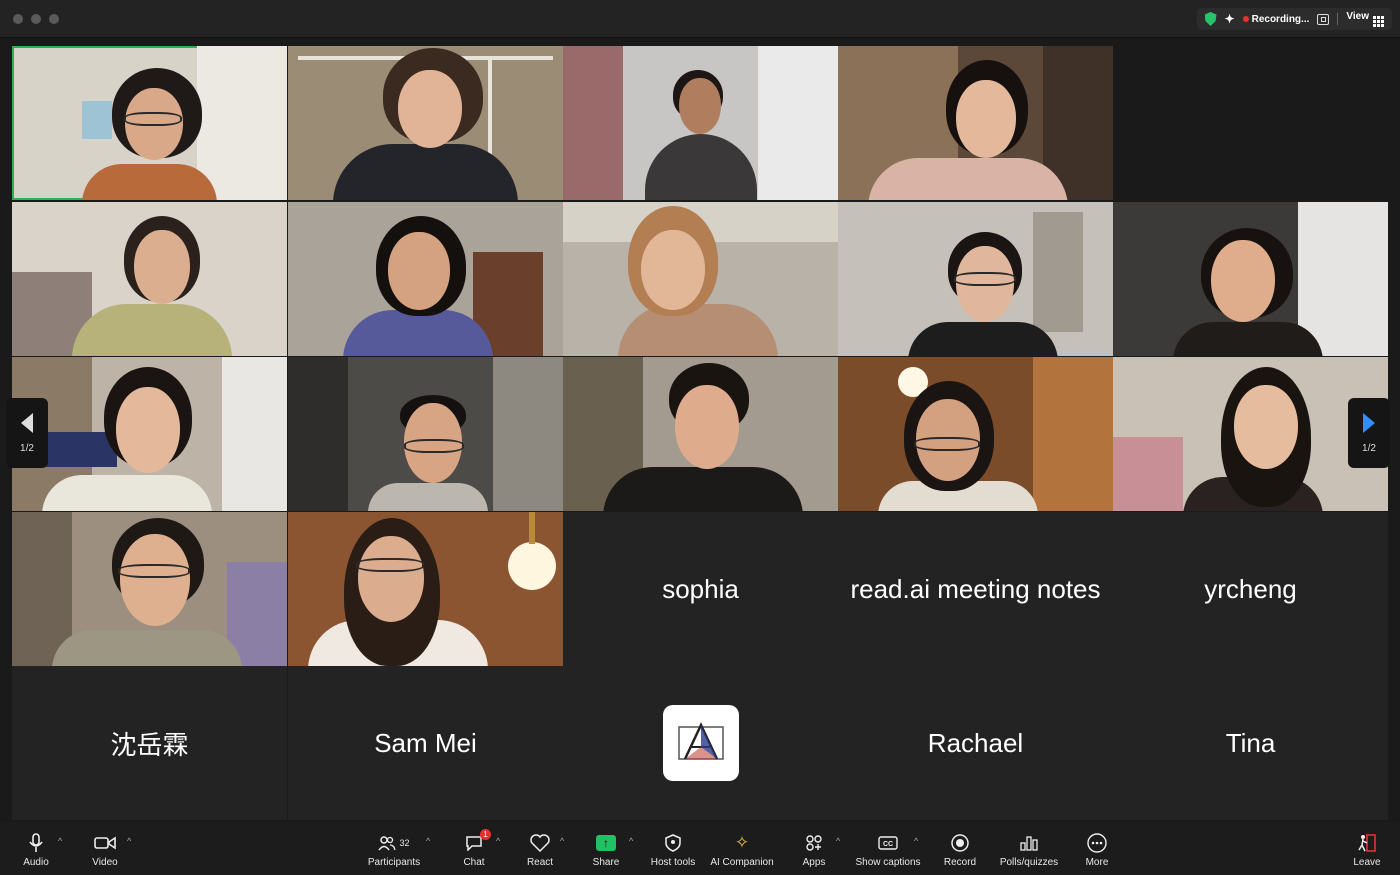 The width and height of the screenshot is (1400, 875). What do you see at coordinates (960, 862) in the screenshot?
I see `record-label: Record` at bounding box center [960, 862].